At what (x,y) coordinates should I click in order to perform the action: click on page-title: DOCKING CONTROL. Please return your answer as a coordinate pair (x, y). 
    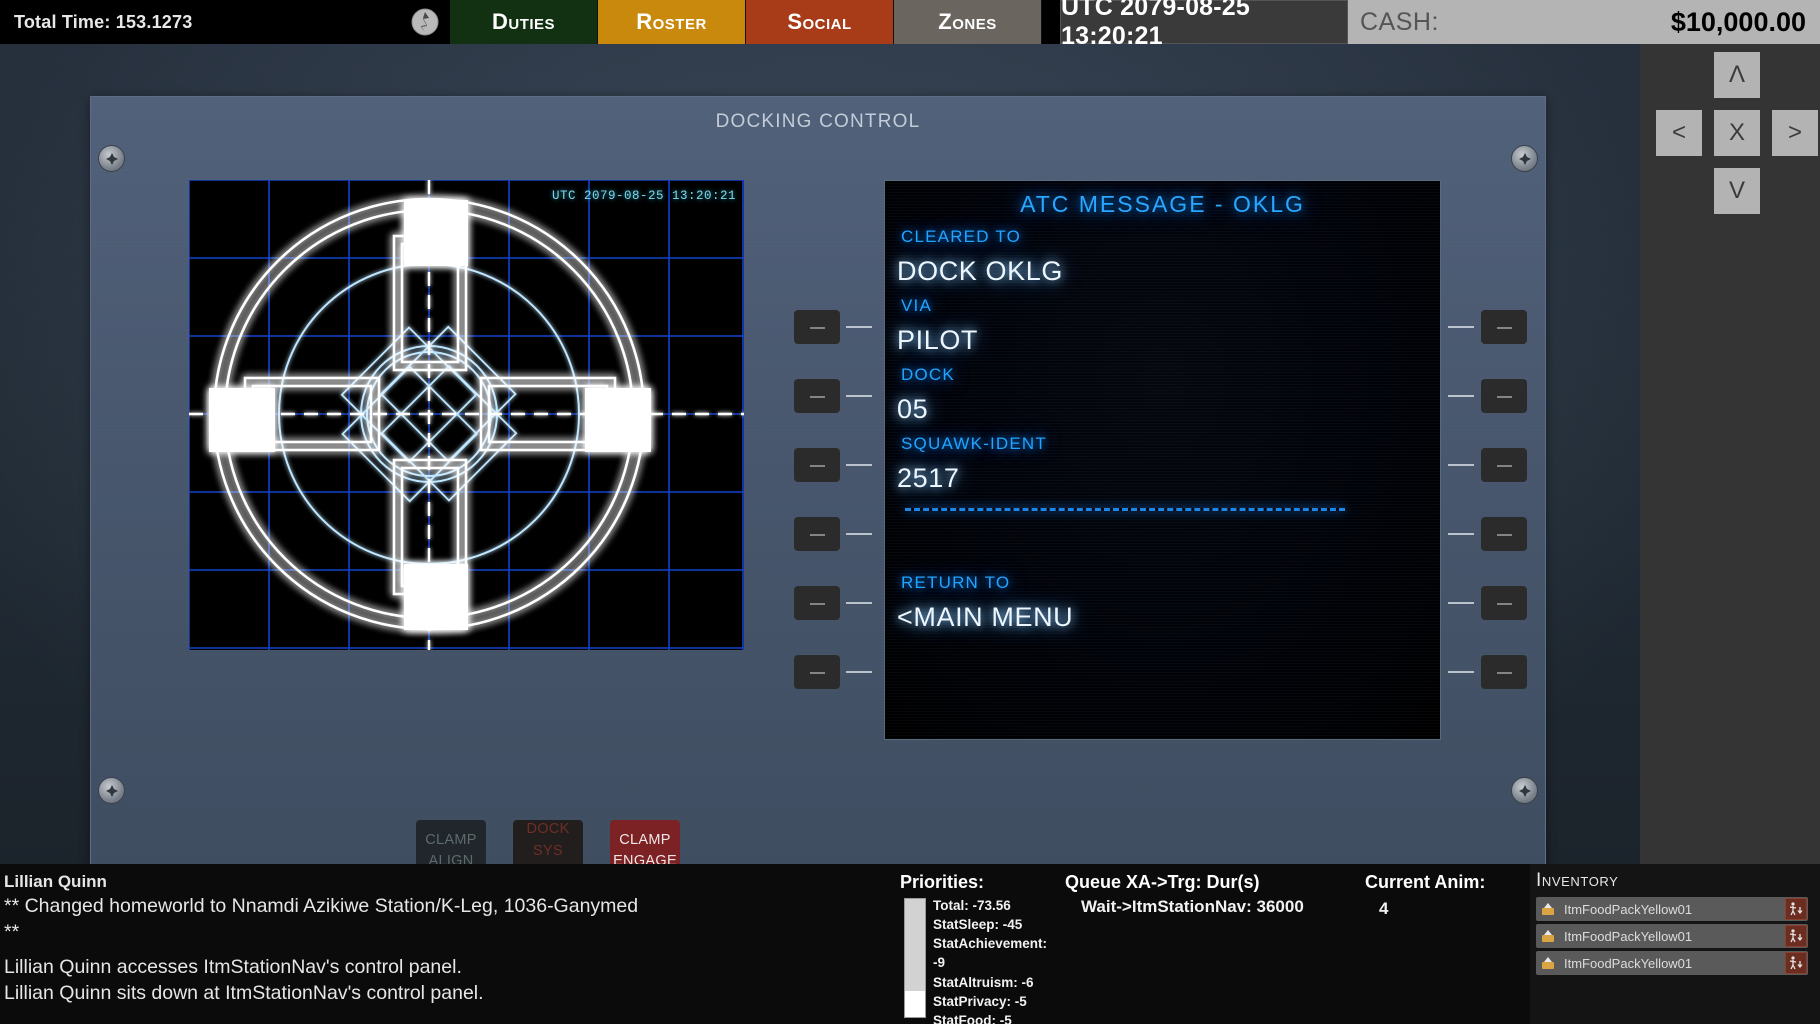
    Looking at the image, I should click on (818, 121).